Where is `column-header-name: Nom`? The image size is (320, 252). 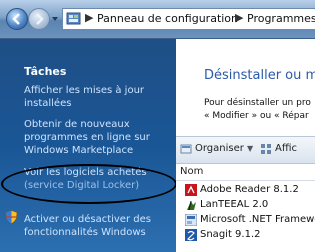
column-header-name: Nom is located at coordinates (245, 172).